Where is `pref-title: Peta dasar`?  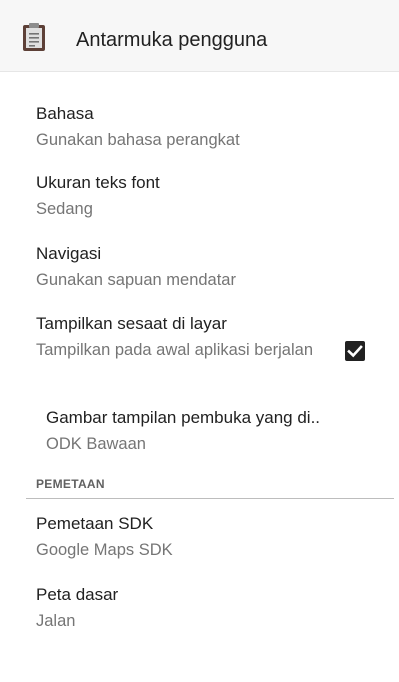
pref-title: Peta dasar is located at coordinates (77, 594).